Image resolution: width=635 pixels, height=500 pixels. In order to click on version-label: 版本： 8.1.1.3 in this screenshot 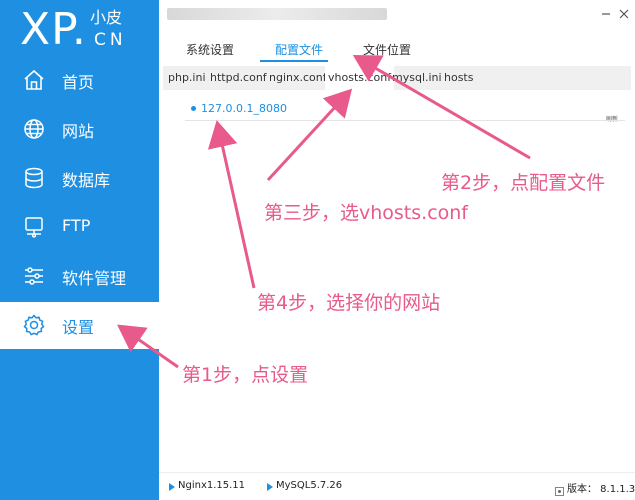, I will do `click(601, 489)`.